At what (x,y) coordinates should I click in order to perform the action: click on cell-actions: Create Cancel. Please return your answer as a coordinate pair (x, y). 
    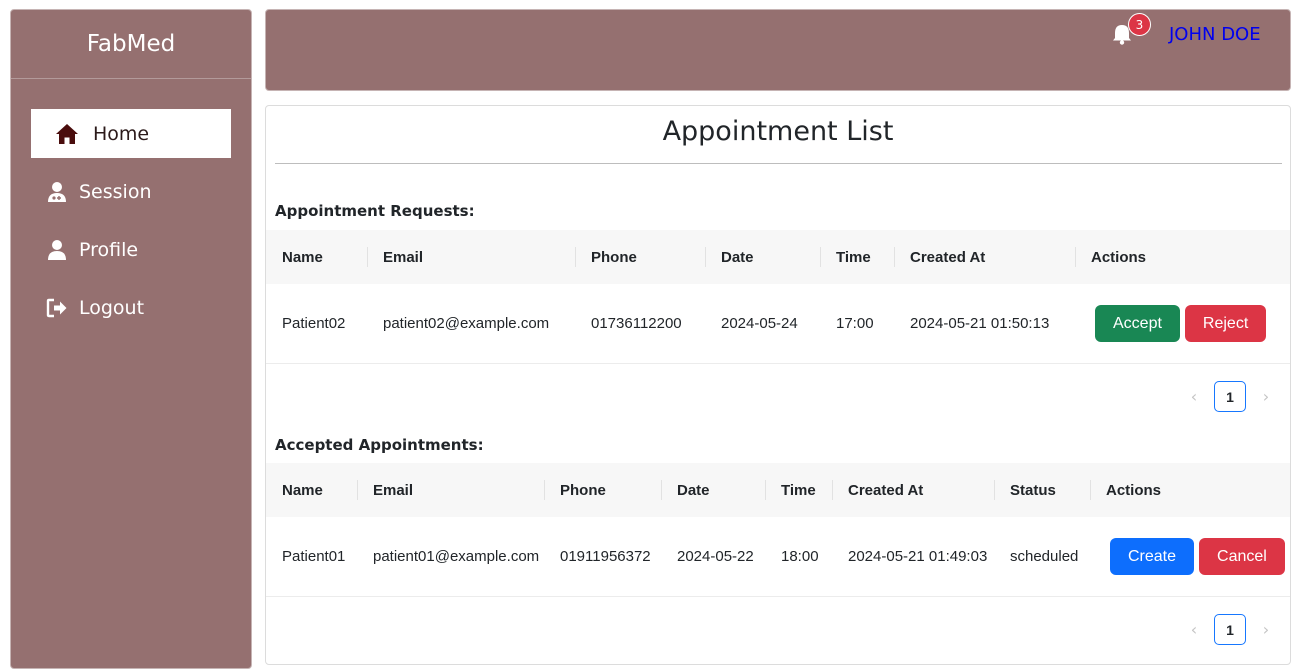
    Looking at the image, I should click on (1190, 556).